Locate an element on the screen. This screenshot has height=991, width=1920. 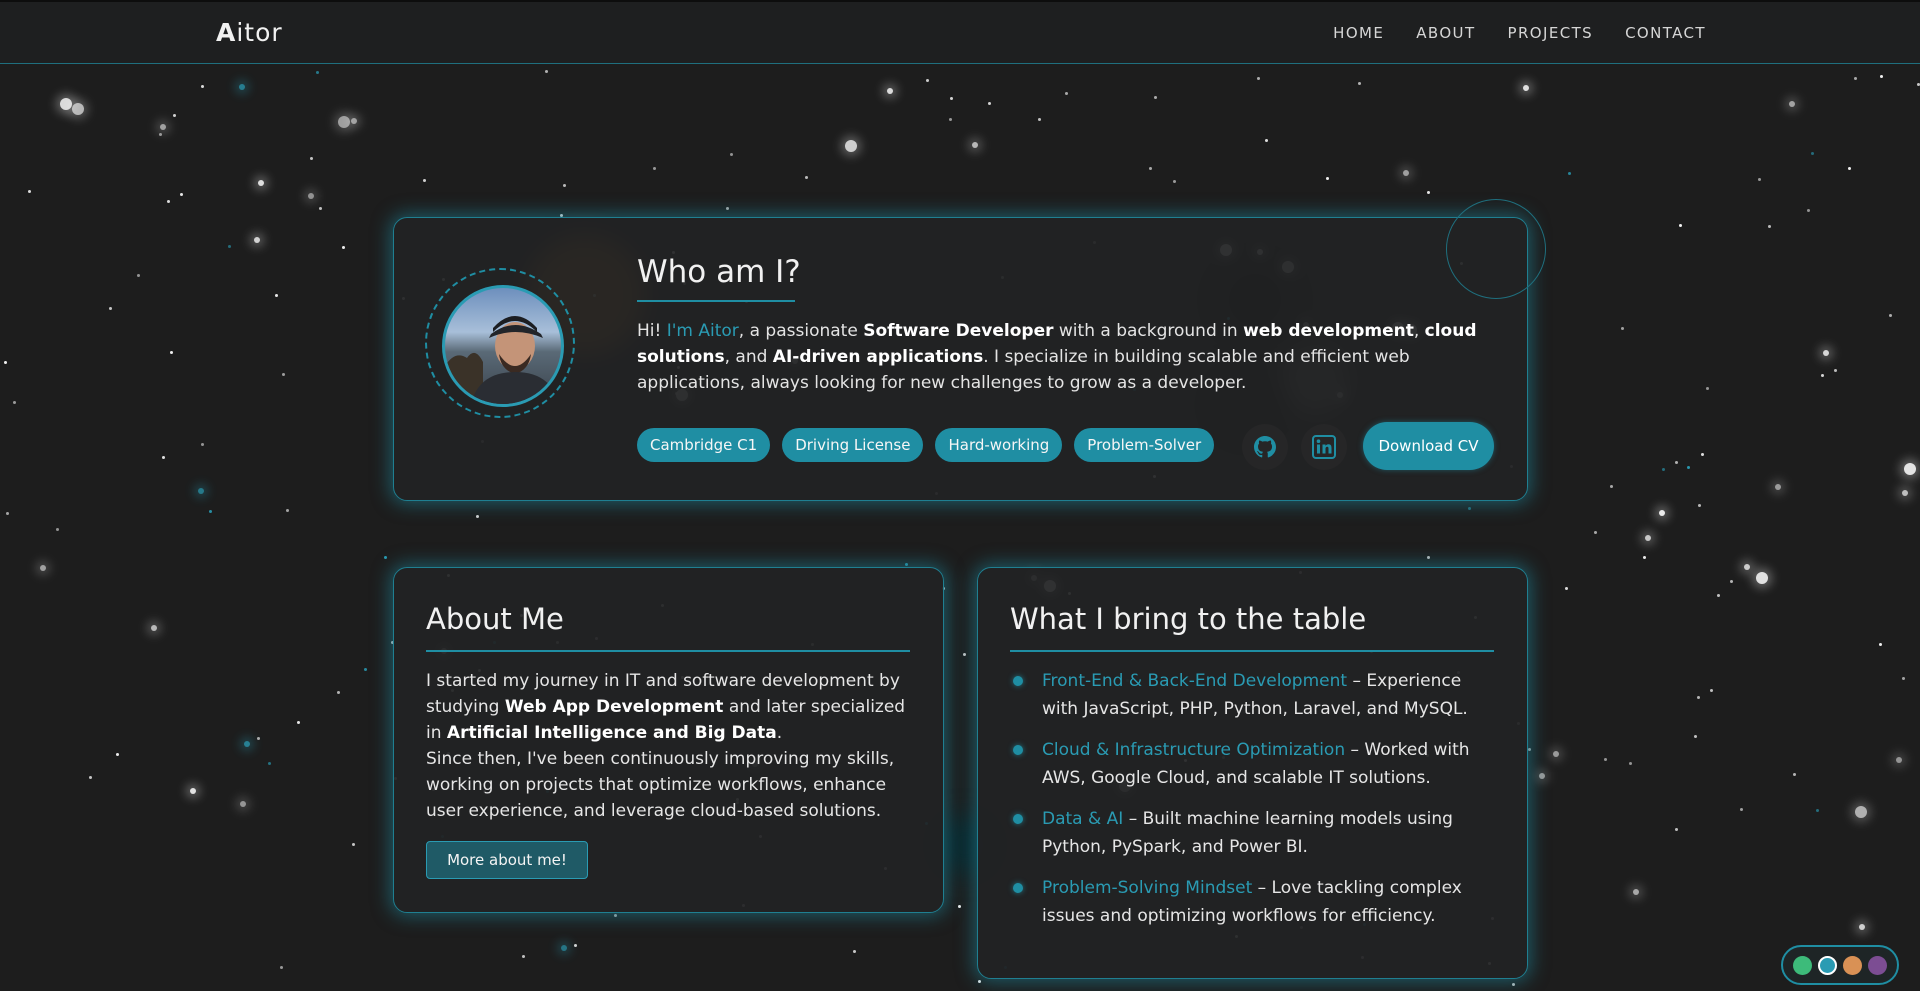
about-title: About Me is located at coordinates (495, 619).